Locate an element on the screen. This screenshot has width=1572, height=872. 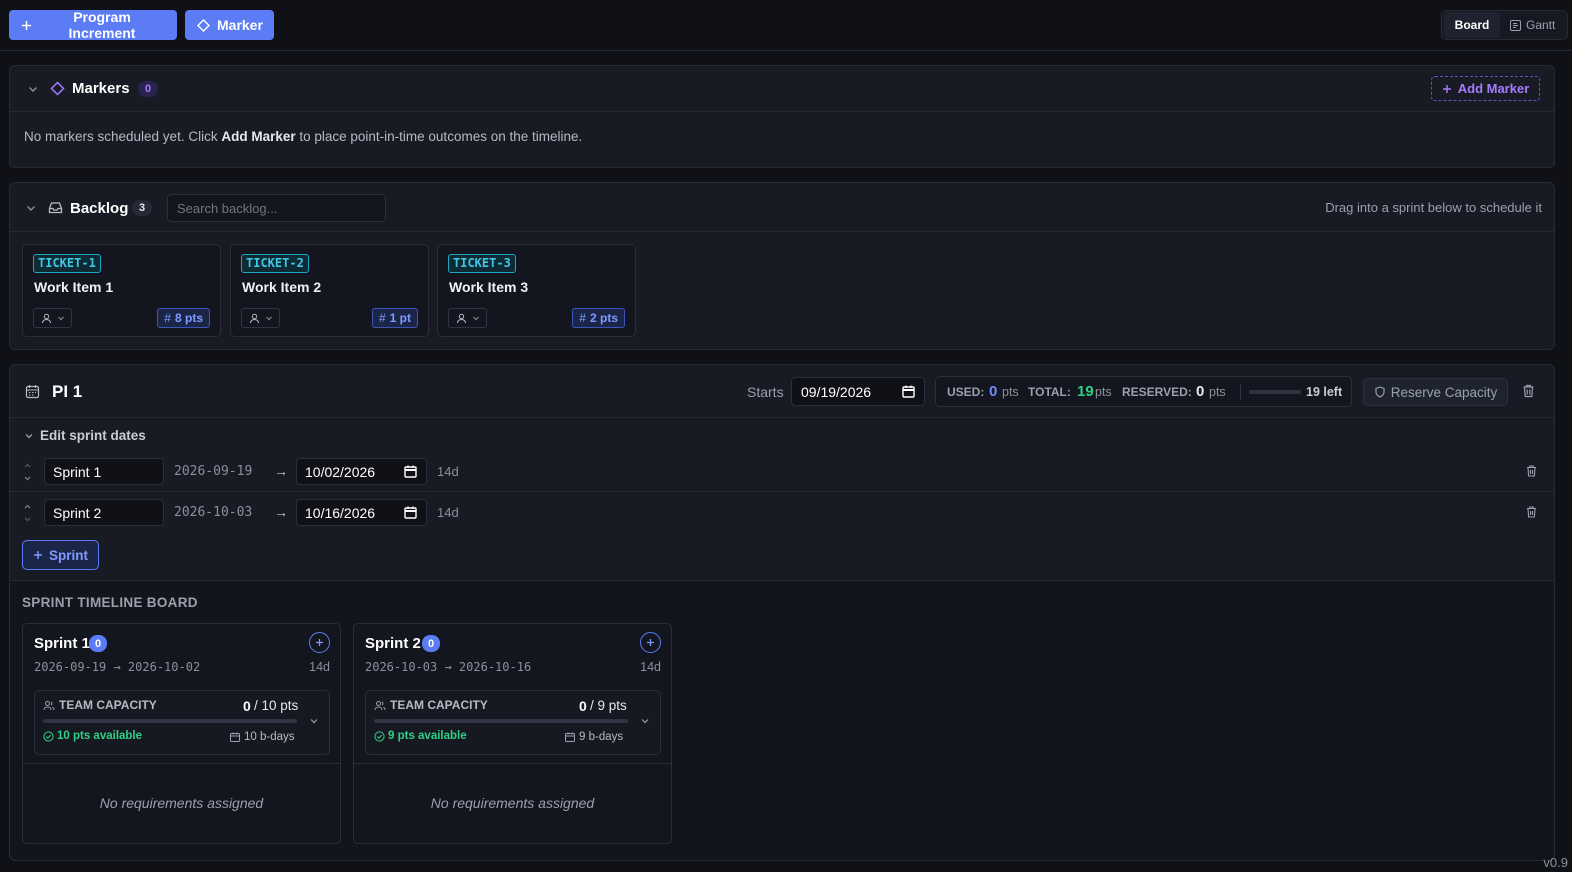
add-sprint-button: Sprint is located at coordinates (60, 555).